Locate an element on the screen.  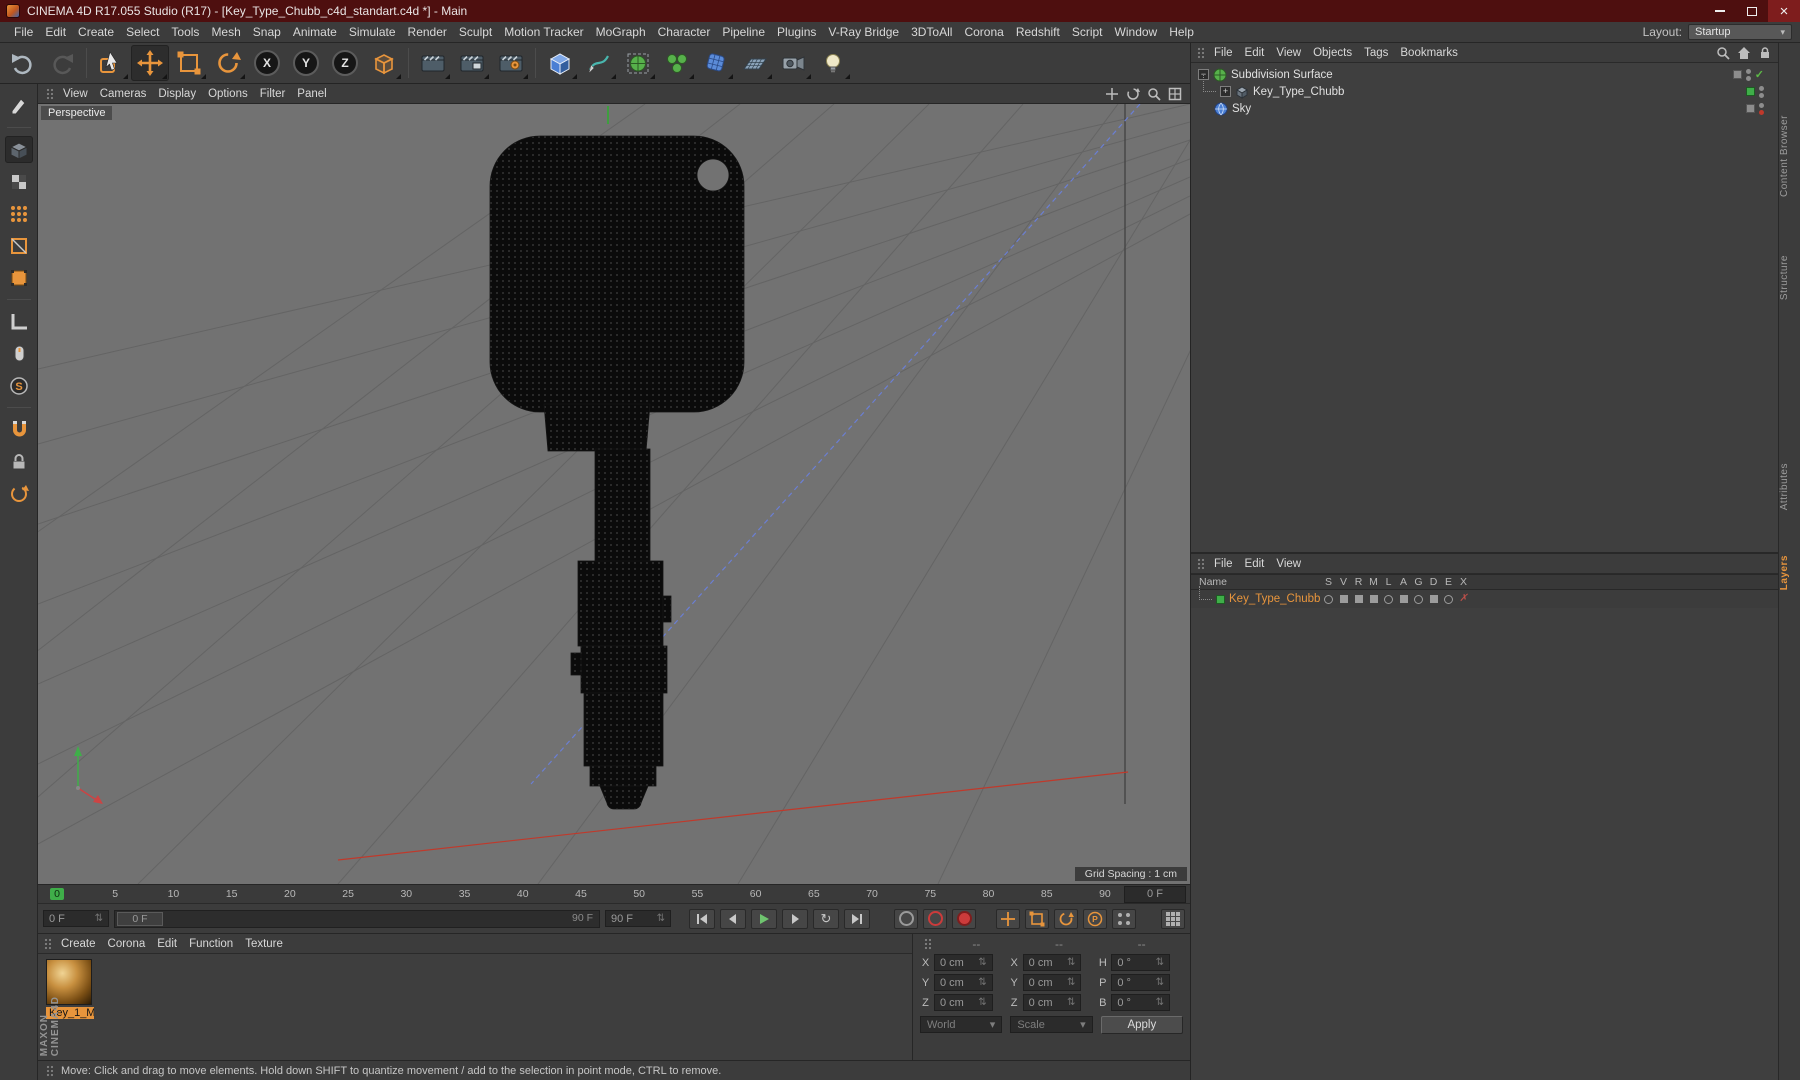
start-frame-field: 0 F ⇅ is located at coordinates (76, 918).